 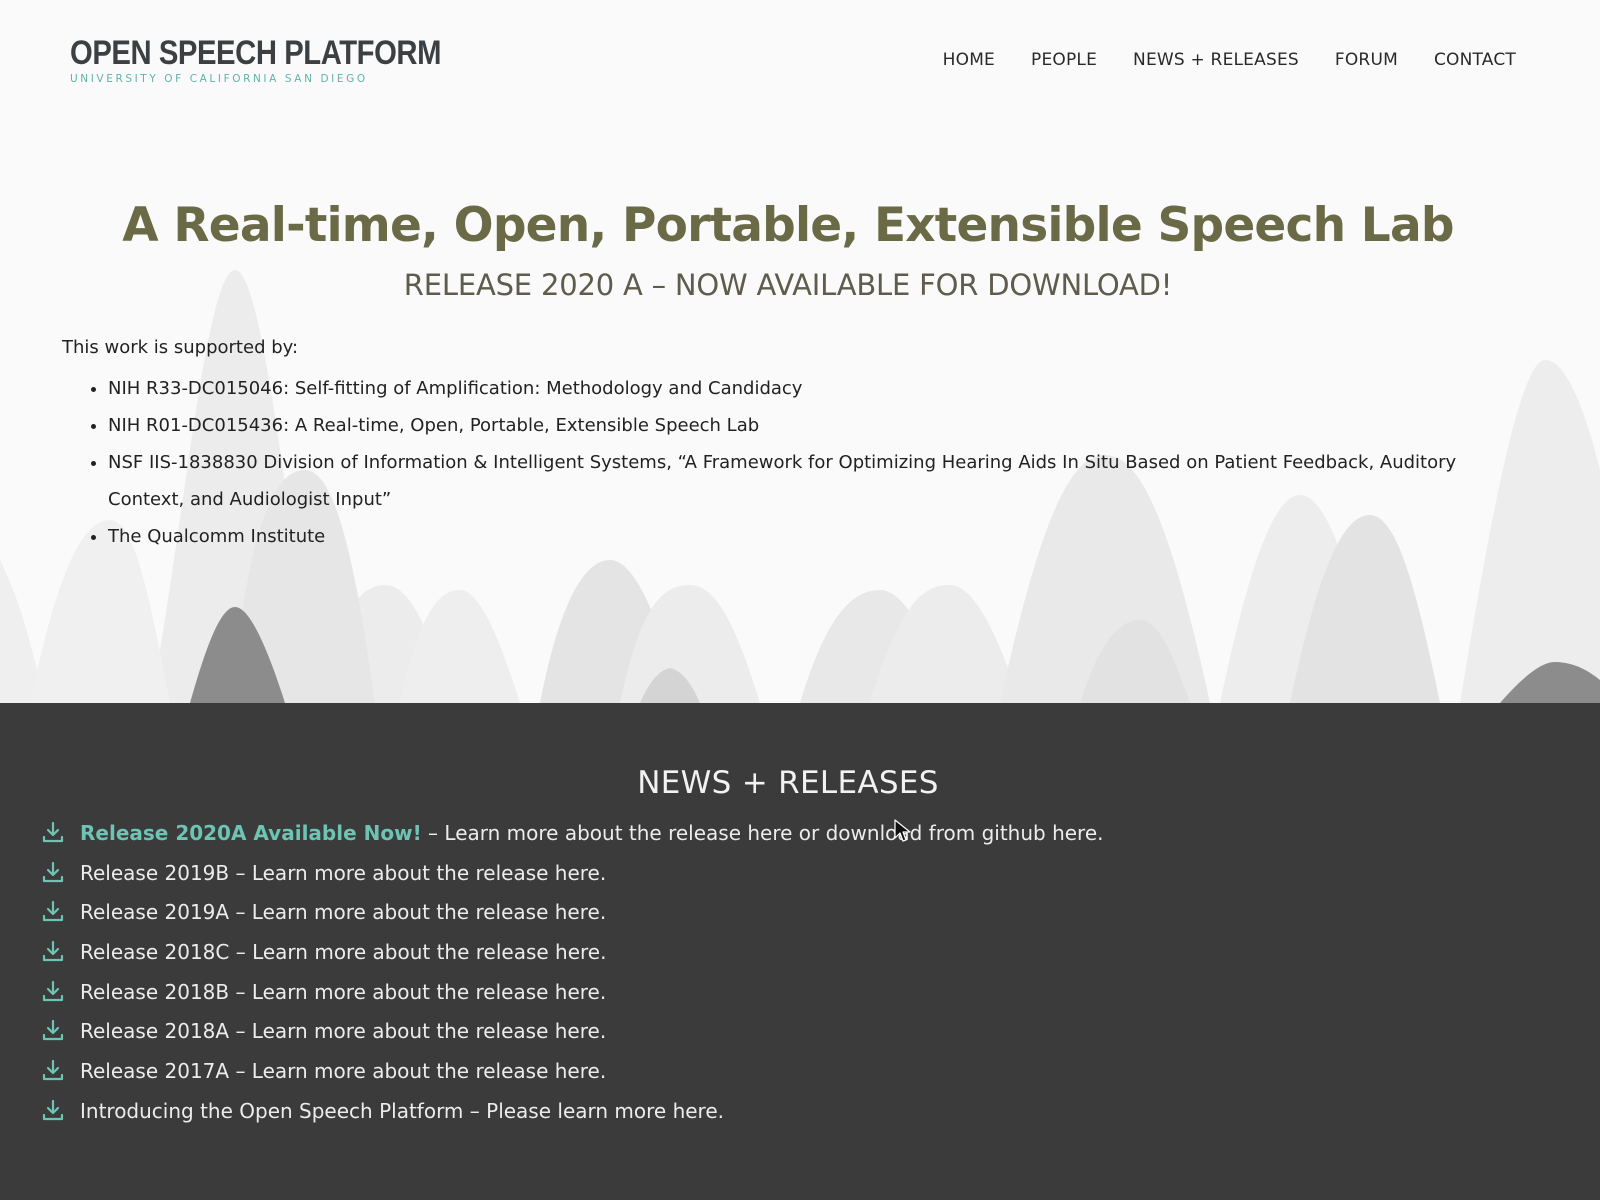 What do you see at coordinates (795, 536) in the screenshot?
I see `support-item: The Qualcomm Institute` at bounding box center [795, 536].